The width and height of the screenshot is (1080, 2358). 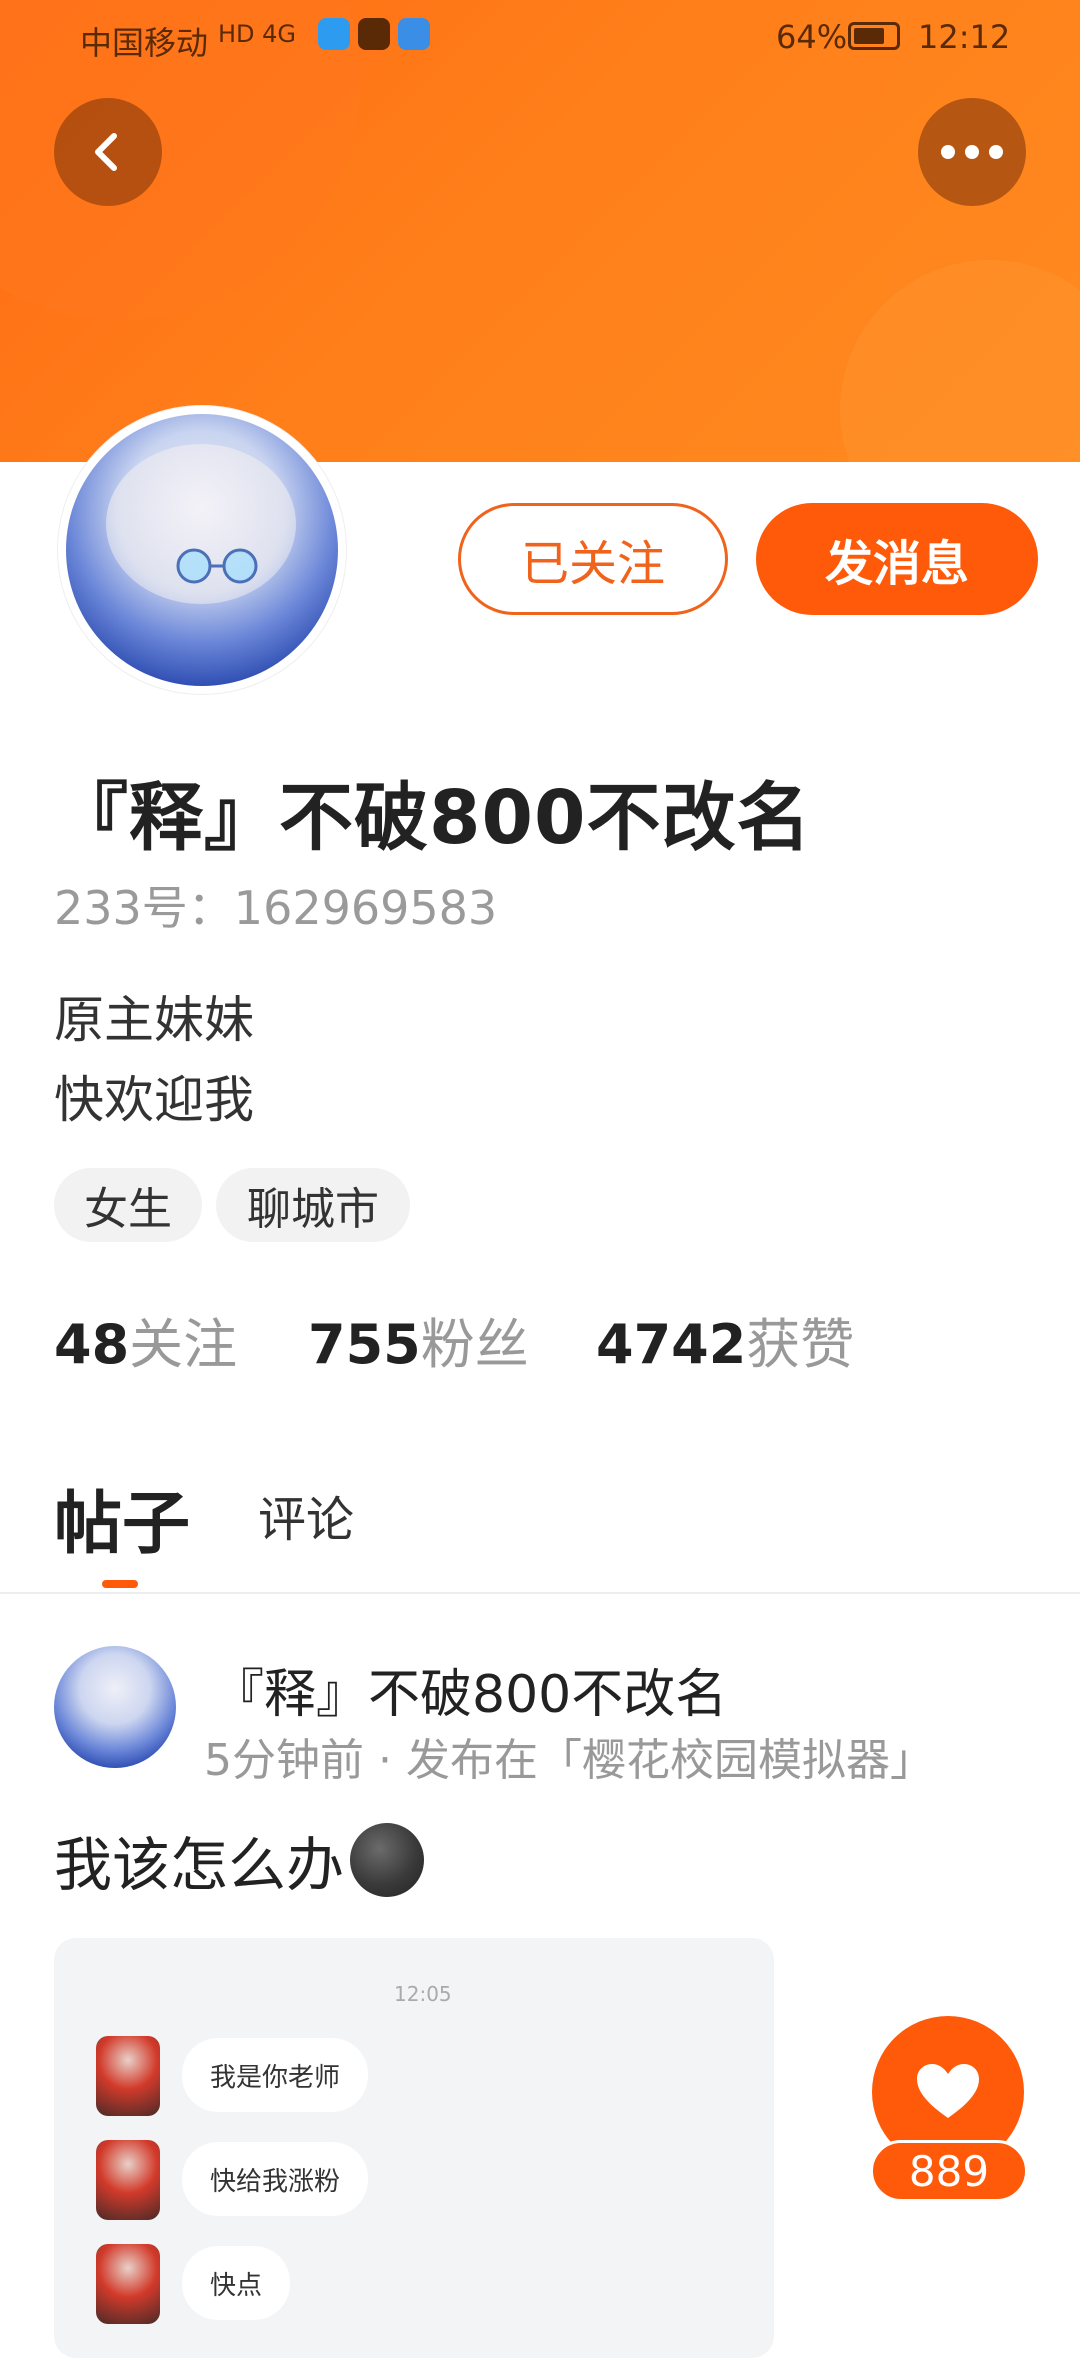 I want to click on location-tag: 聊城市, so click(x=313, y=1205).